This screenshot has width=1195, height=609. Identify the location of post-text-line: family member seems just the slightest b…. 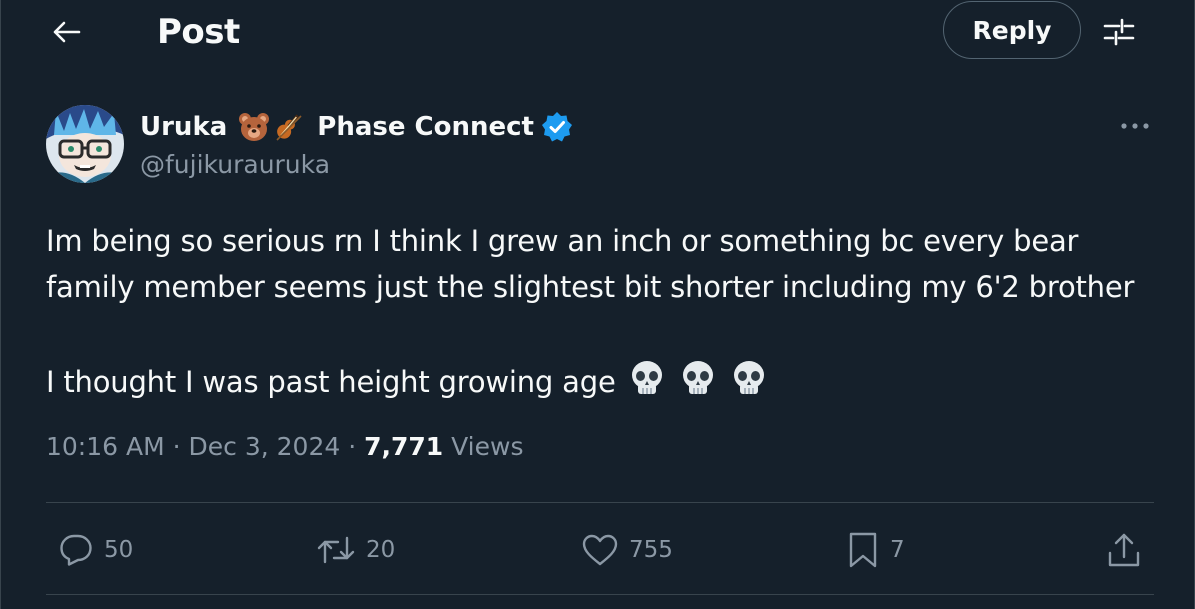
(590, 287).